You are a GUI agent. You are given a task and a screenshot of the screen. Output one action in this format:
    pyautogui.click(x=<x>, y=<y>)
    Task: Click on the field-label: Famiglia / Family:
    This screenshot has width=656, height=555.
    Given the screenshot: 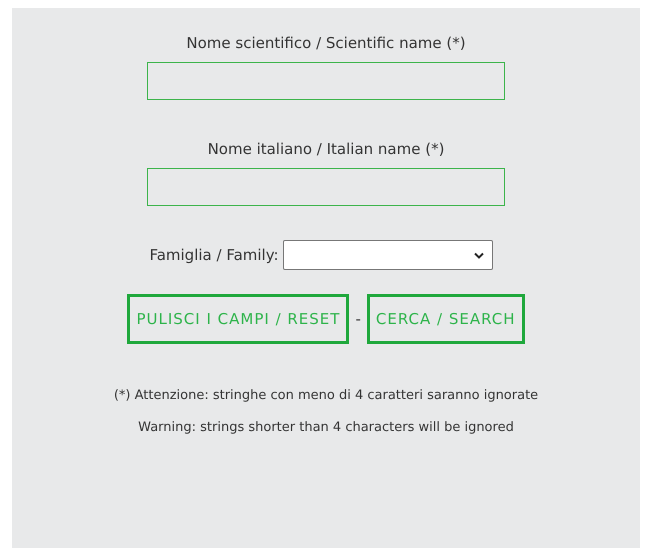 What is the action you would take?
    pyautogui.click(x=214, y=255)
    